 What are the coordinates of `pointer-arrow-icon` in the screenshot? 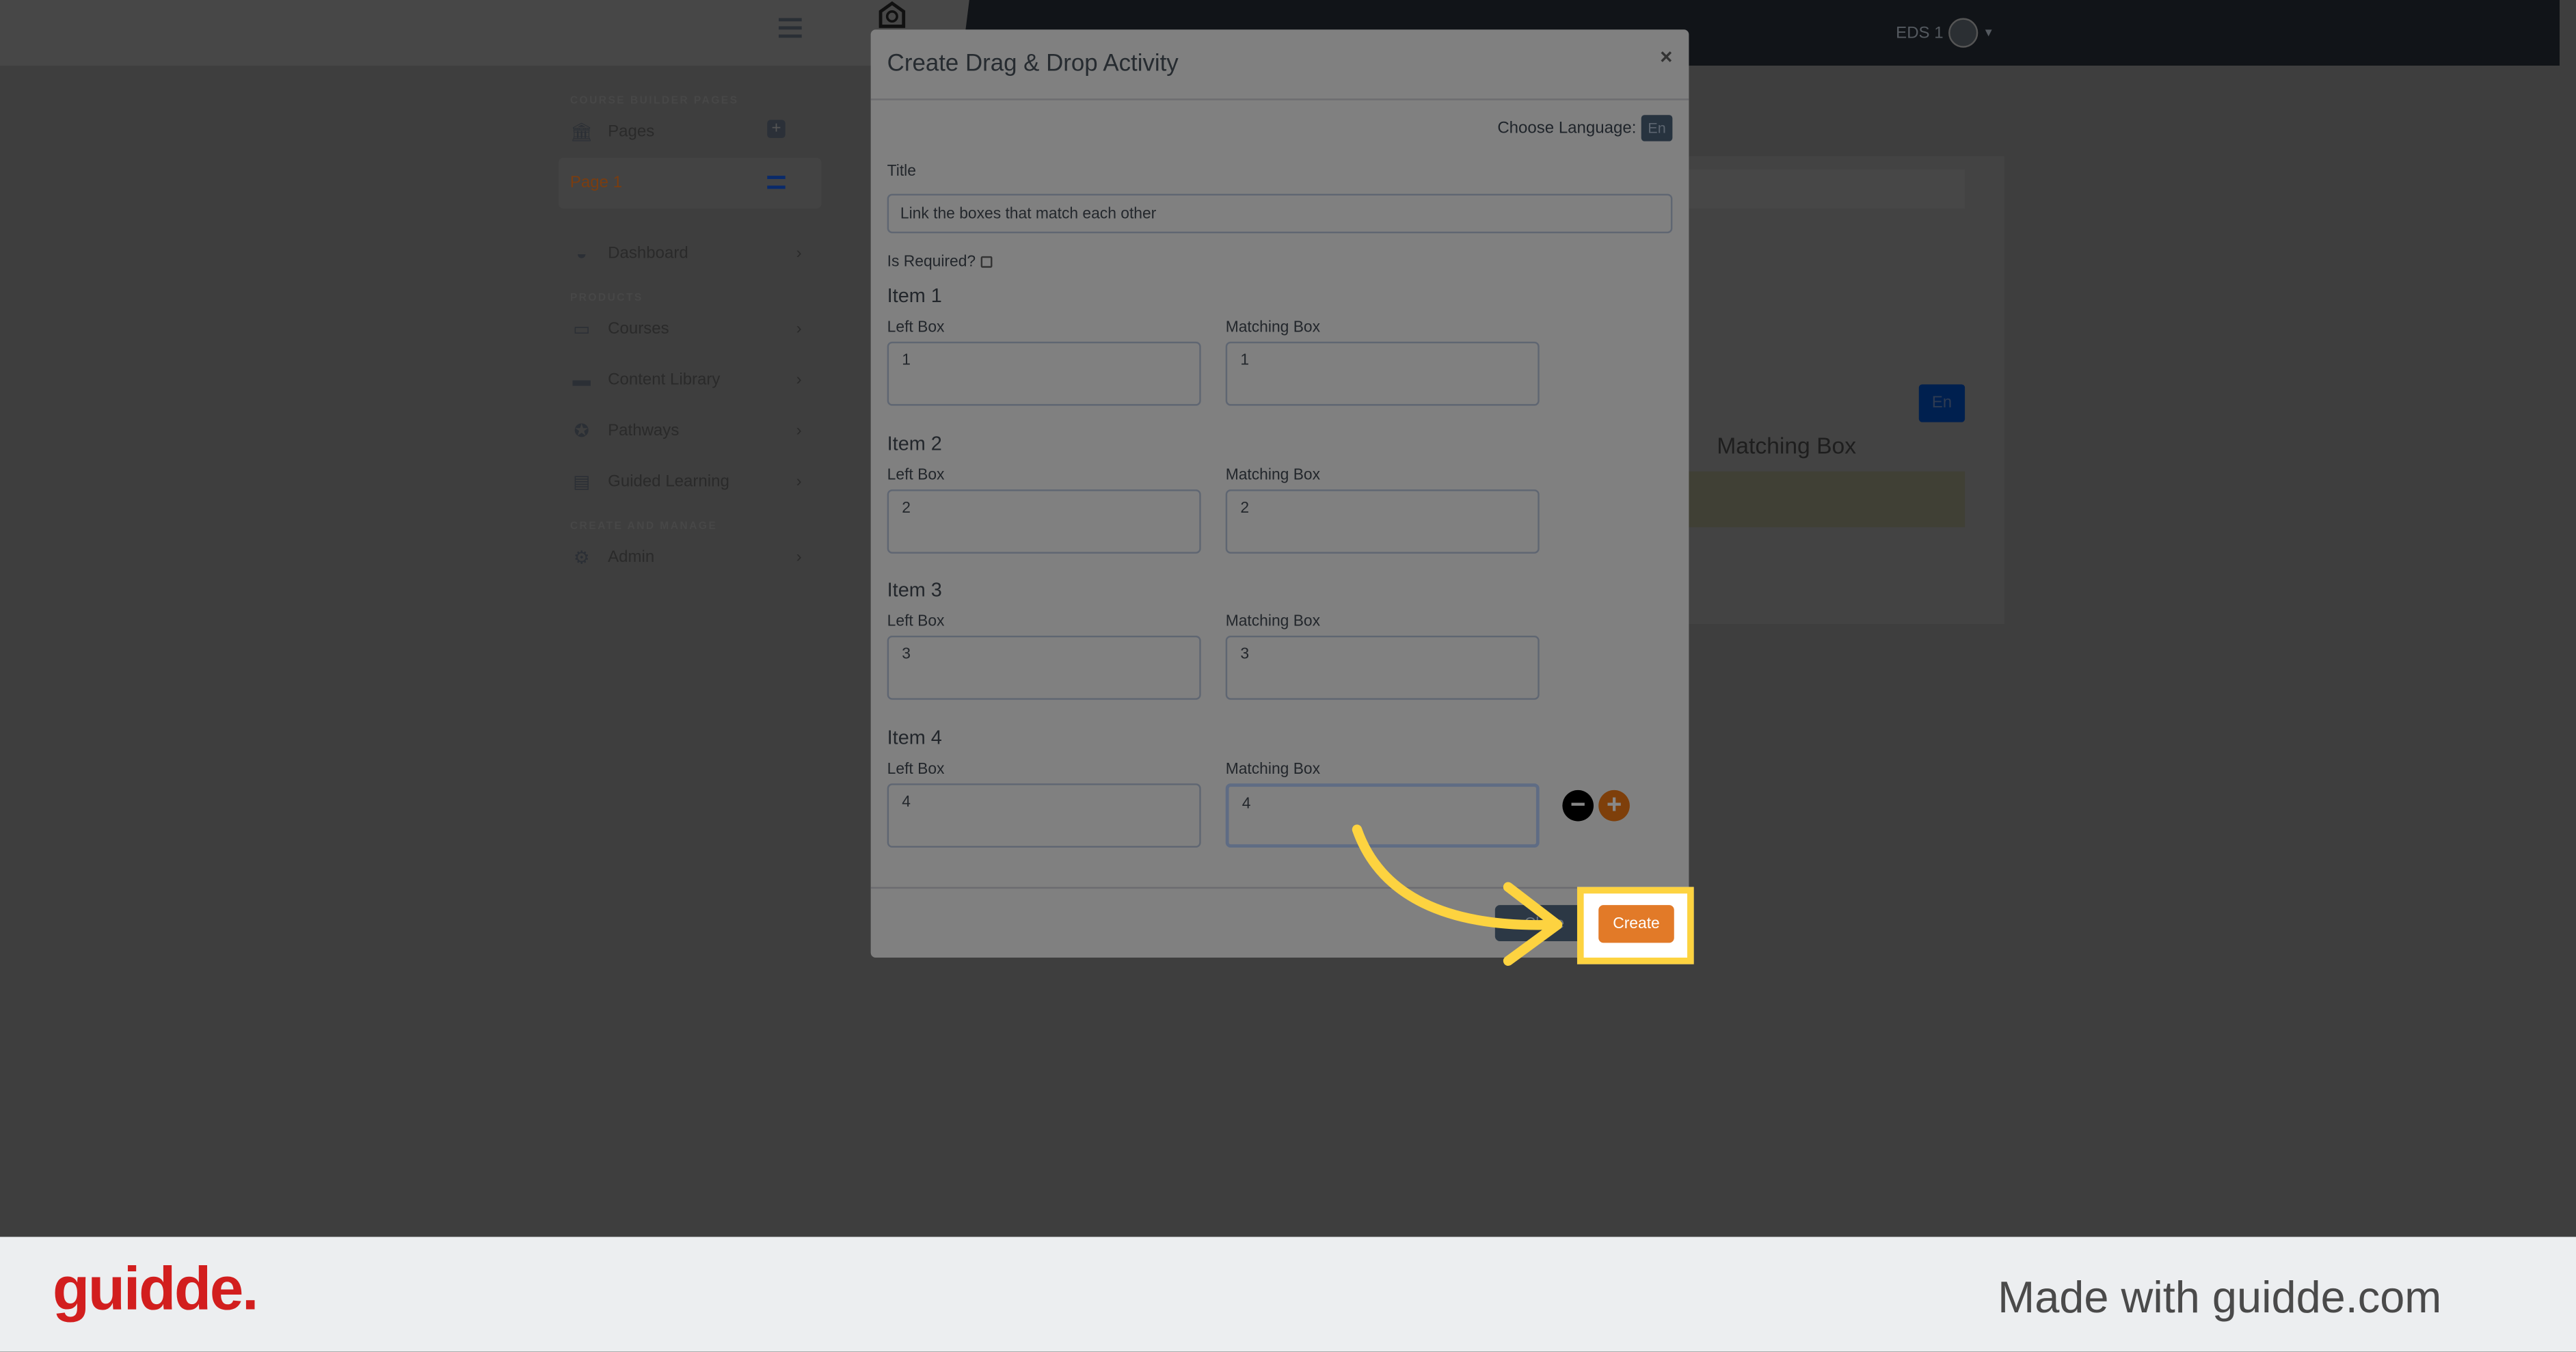 It's located at (1457, 895).